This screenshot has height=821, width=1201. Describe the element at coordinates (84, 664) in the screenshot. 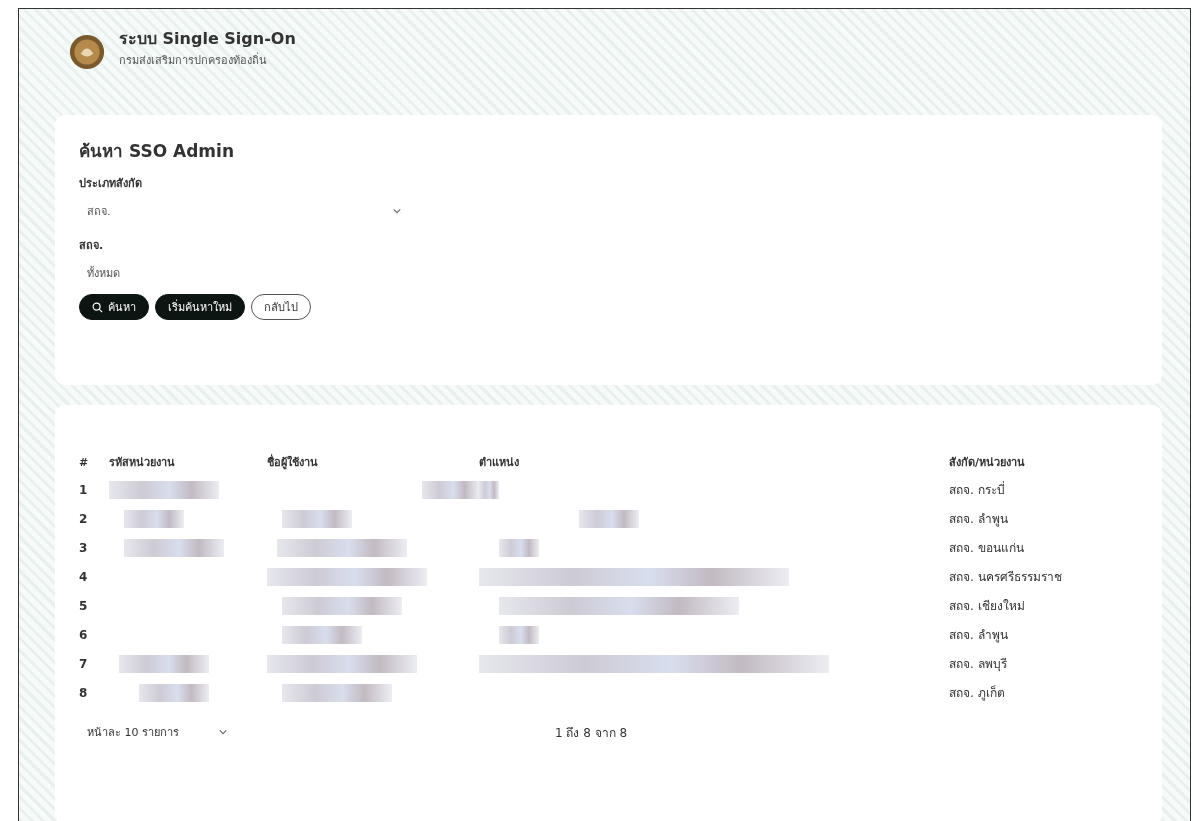

I see `row-number: 7` at that location.